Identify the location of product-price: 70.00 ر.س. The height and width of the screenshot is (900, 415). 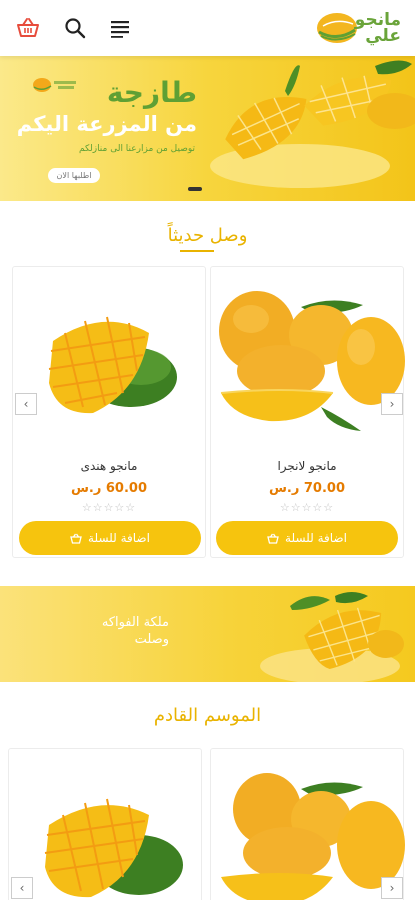
(306, 488).